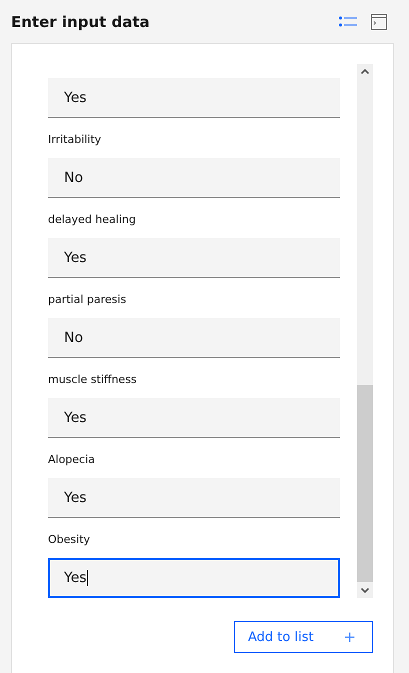 This screenshot has height=673, width=409. What do you see at coordinates (365, 331) in the screenshot?
I see `scrollbar` at bounding box center [365, 331].